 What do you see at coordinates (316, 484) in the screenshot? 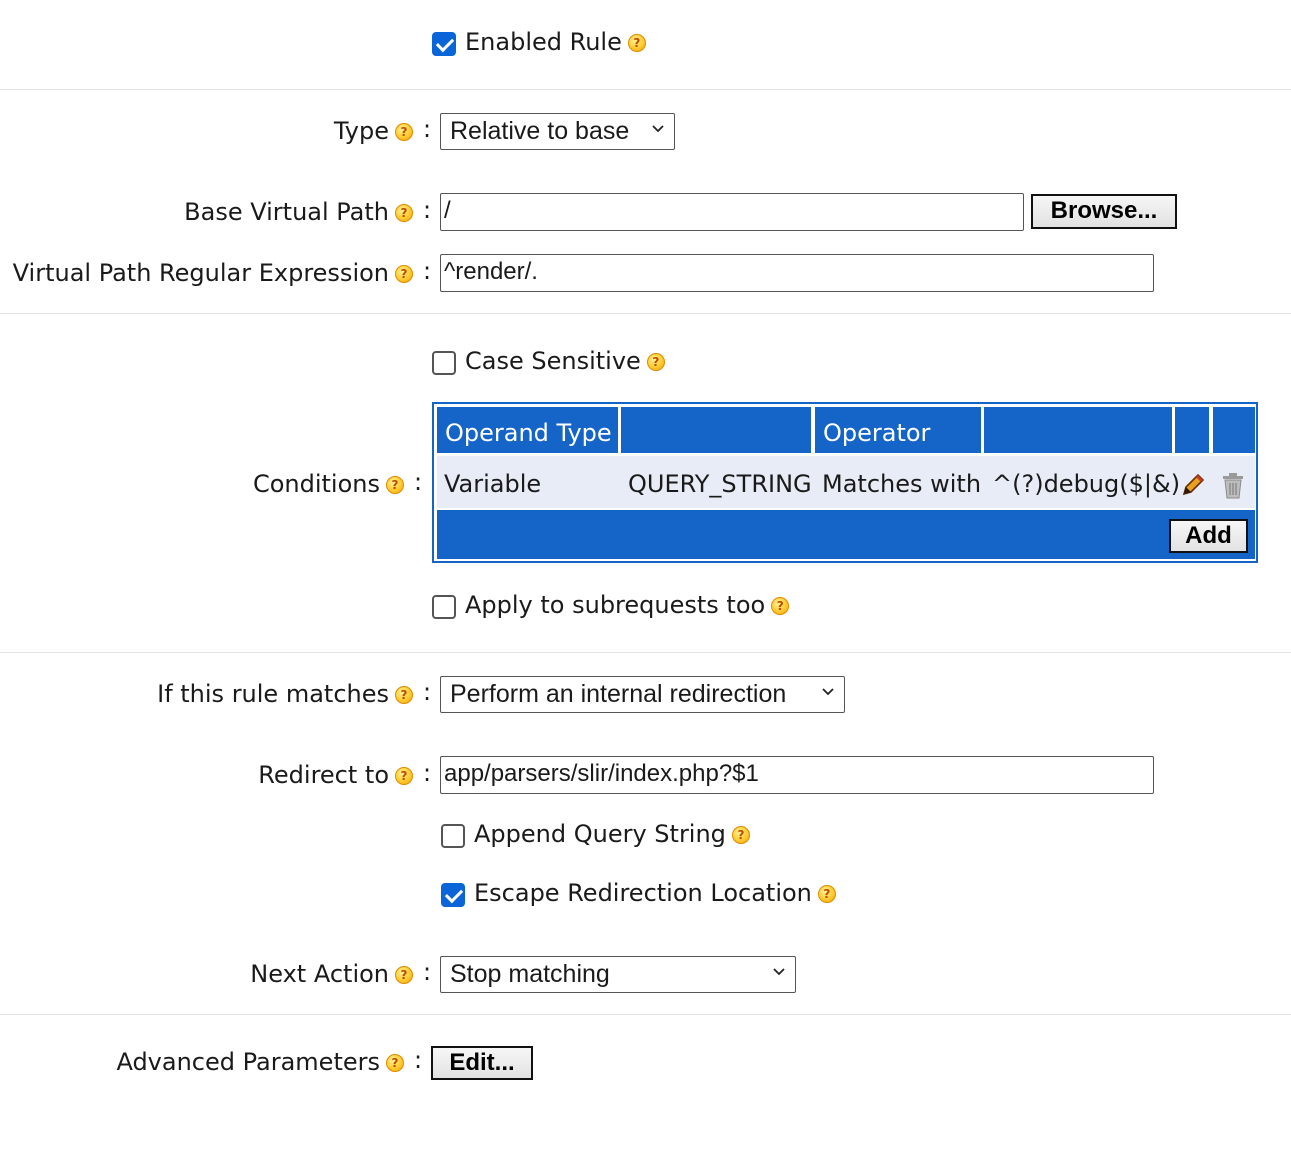
I see `conditions-label: Conditions` at bounding box center [316, 484].